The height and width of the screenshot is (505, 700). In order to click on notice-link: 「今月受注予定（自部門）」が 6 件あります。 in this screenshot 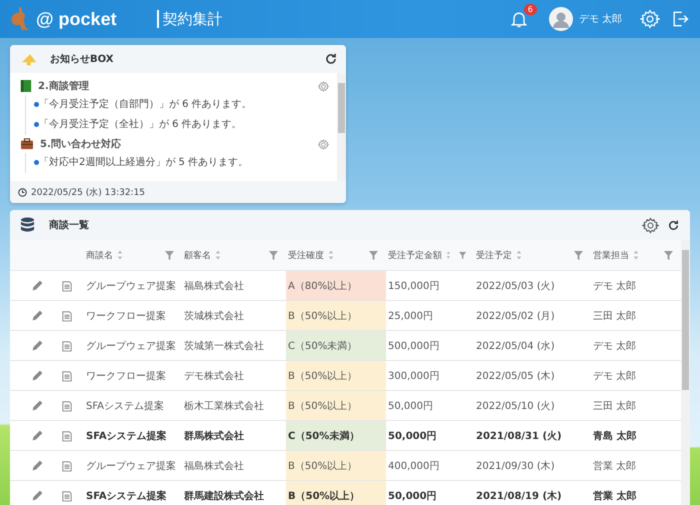, I will do `click(145, 104)`.